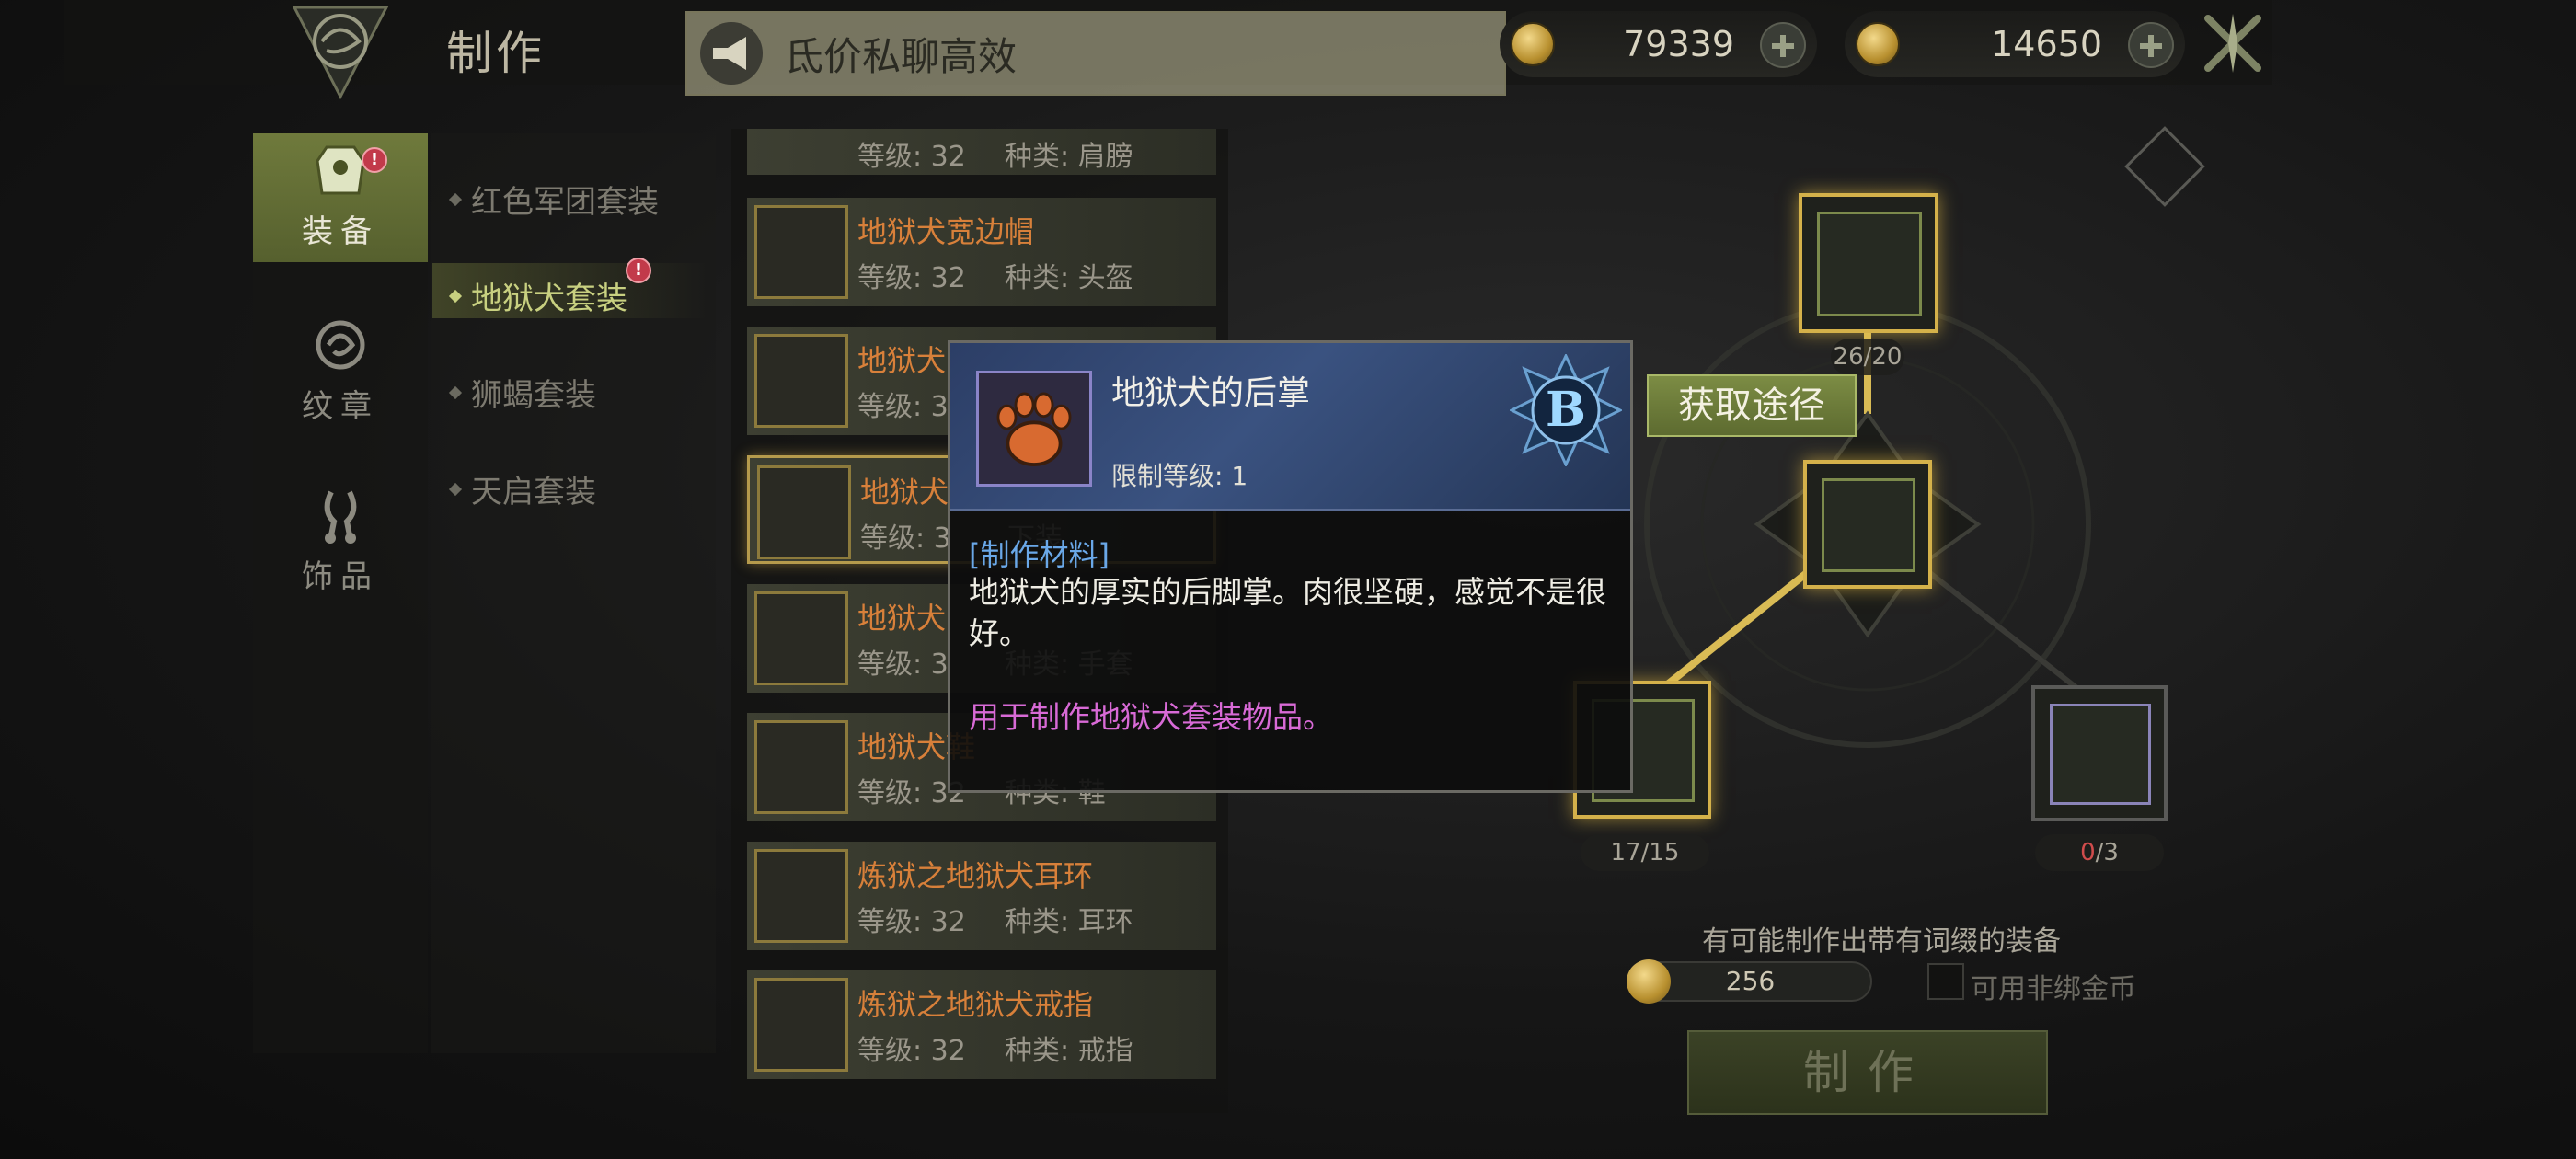  What do you see at coordinates (340, 345) in the screenshot?
I see `crest-icon` at bounding box center [340, 345].